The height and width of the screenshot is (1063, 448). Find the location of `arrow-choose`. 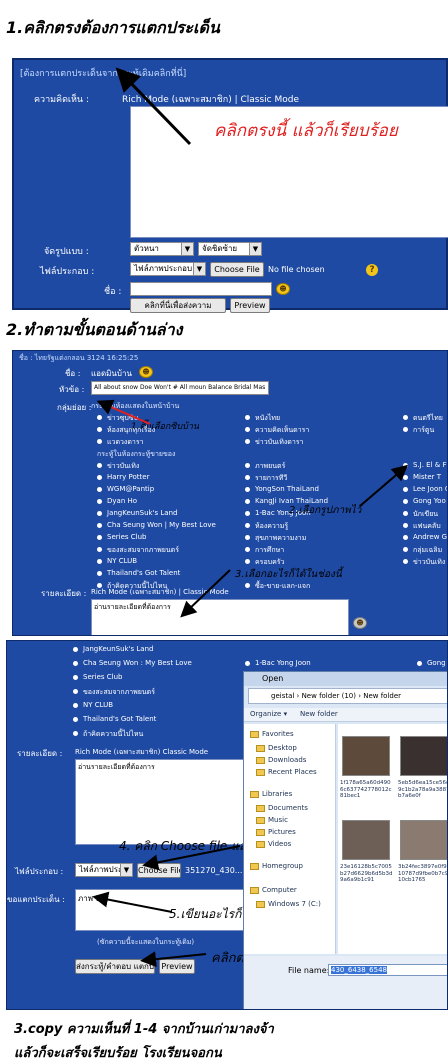

arrow-choose is located at coordinates (191, 858).